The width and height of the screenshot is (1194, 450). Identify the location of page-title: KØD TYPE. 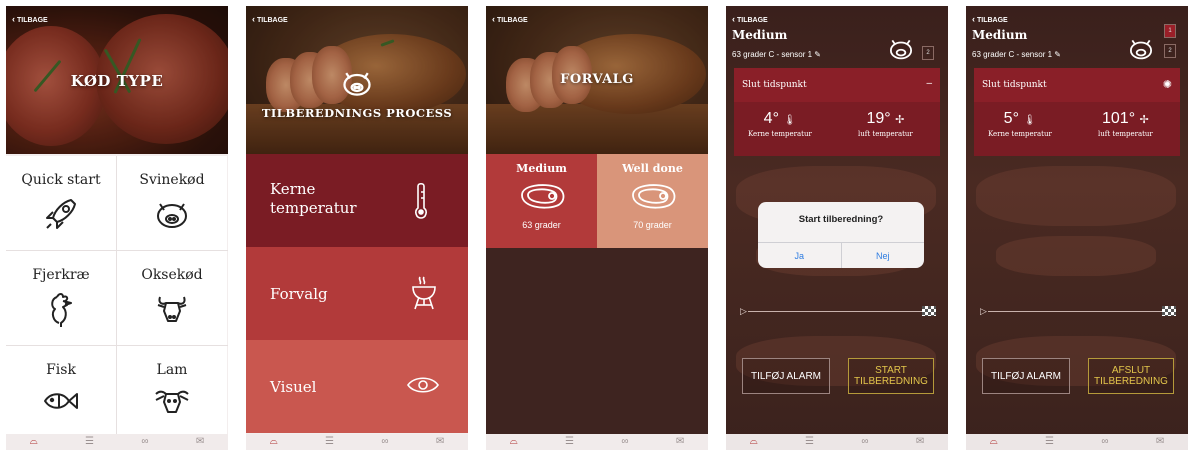
(117, 81).